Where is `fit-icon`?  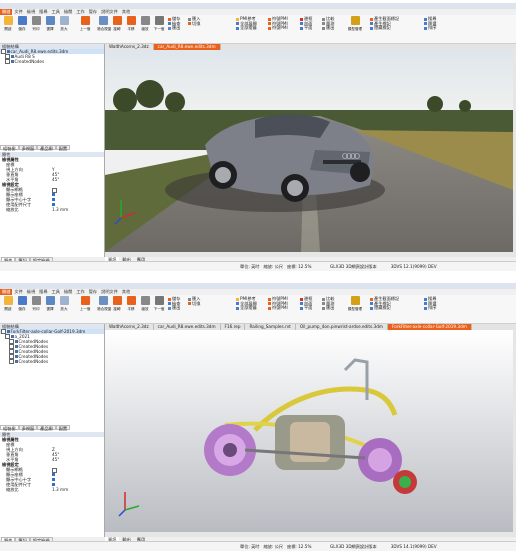 fit-icon is located at coordinates (103, 300).